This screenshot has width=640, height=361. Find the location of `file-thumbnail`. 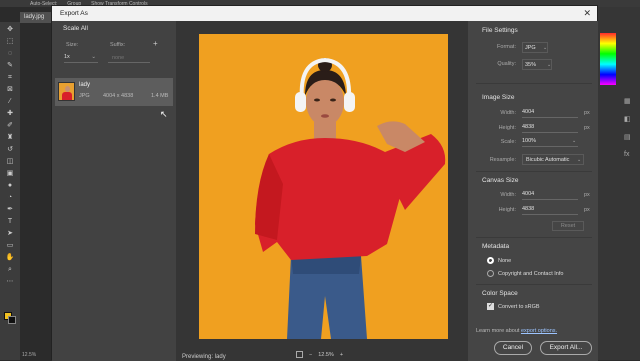

file-thumbnail is located at coordinates (66, 91).